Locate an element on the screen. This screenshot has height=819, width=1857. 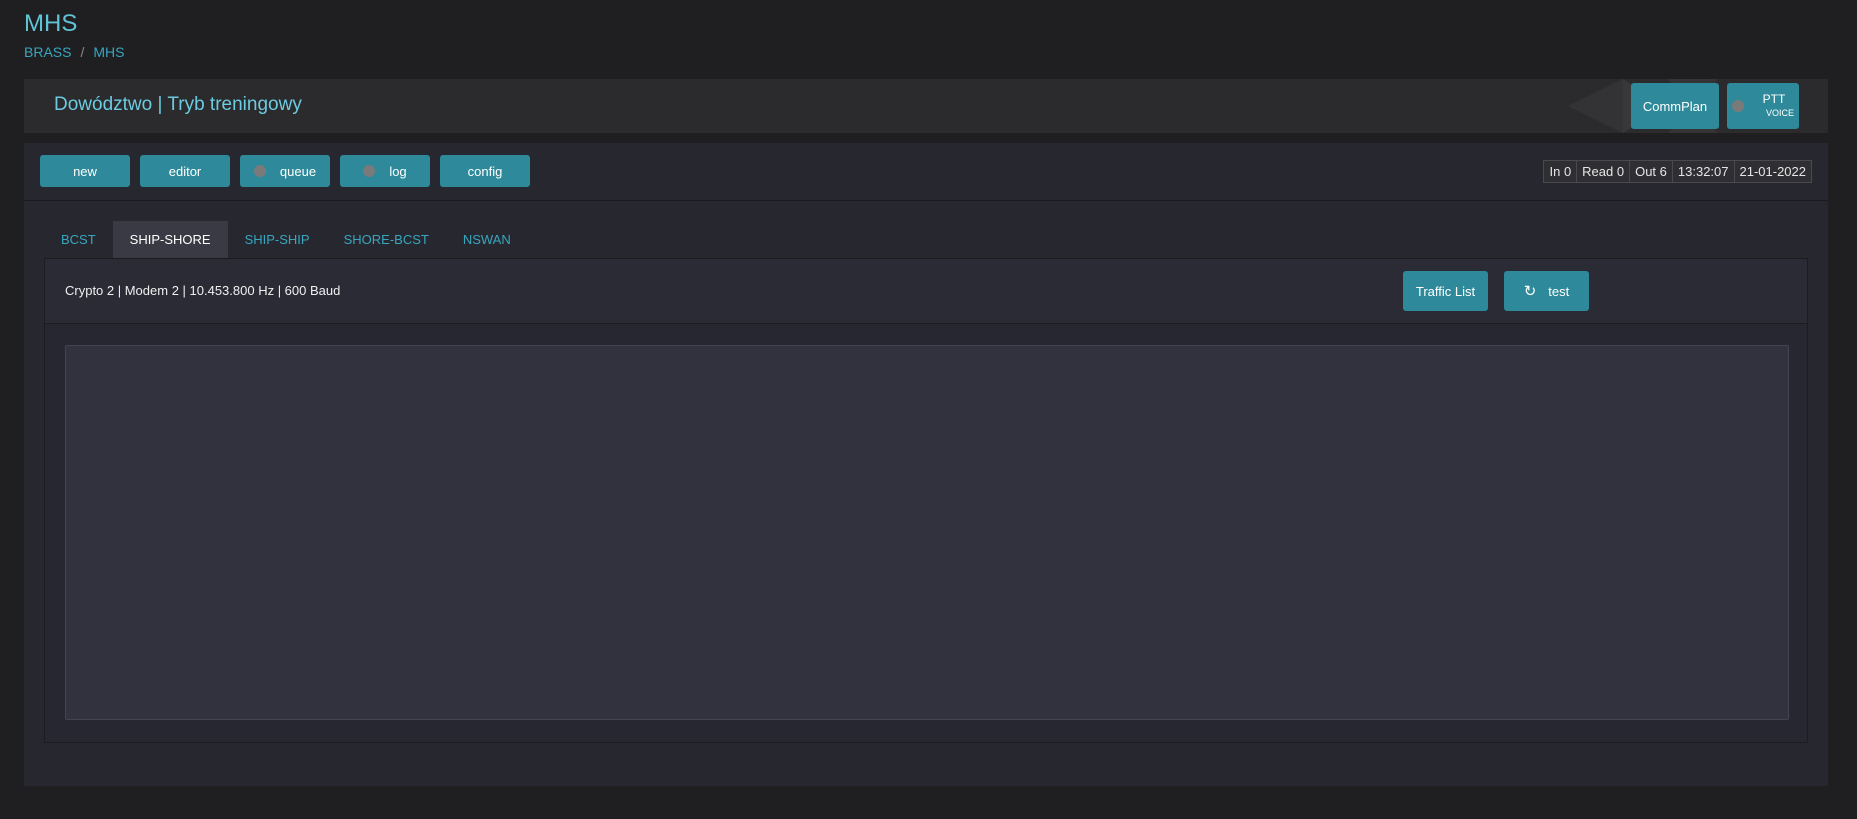
app-title: MHS is located at coordinates (51, 23).